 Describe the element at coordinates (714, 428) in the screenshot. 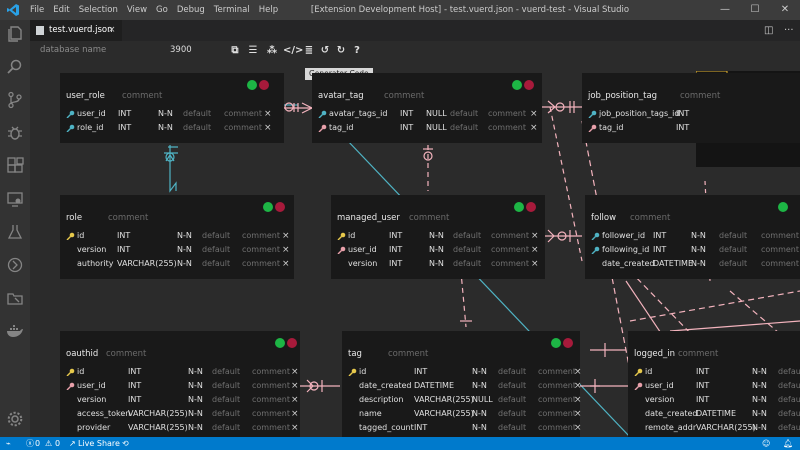

I see `column-row: remote_addr VARCHAR(255) N-N default` at that location.